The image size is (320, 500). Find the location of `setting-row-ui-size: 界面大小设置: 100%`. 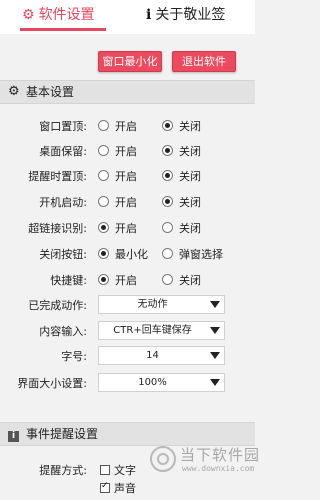

setting-row-ui-size: 界面大小设置: 100% is located at coordinates (127, 382).